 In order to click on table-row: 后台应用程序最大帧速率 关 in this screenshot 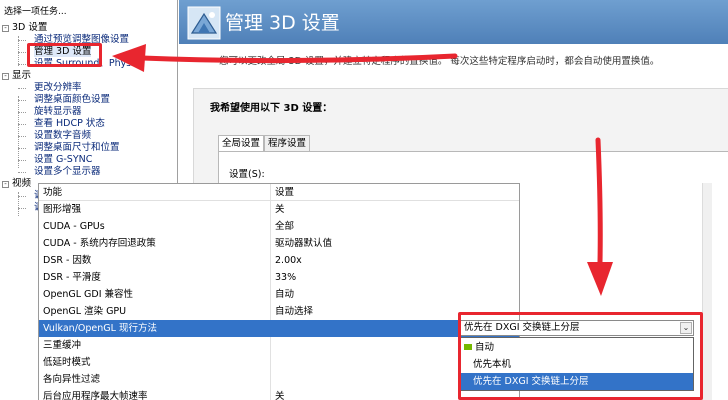, I will do `click(279, 394)`.